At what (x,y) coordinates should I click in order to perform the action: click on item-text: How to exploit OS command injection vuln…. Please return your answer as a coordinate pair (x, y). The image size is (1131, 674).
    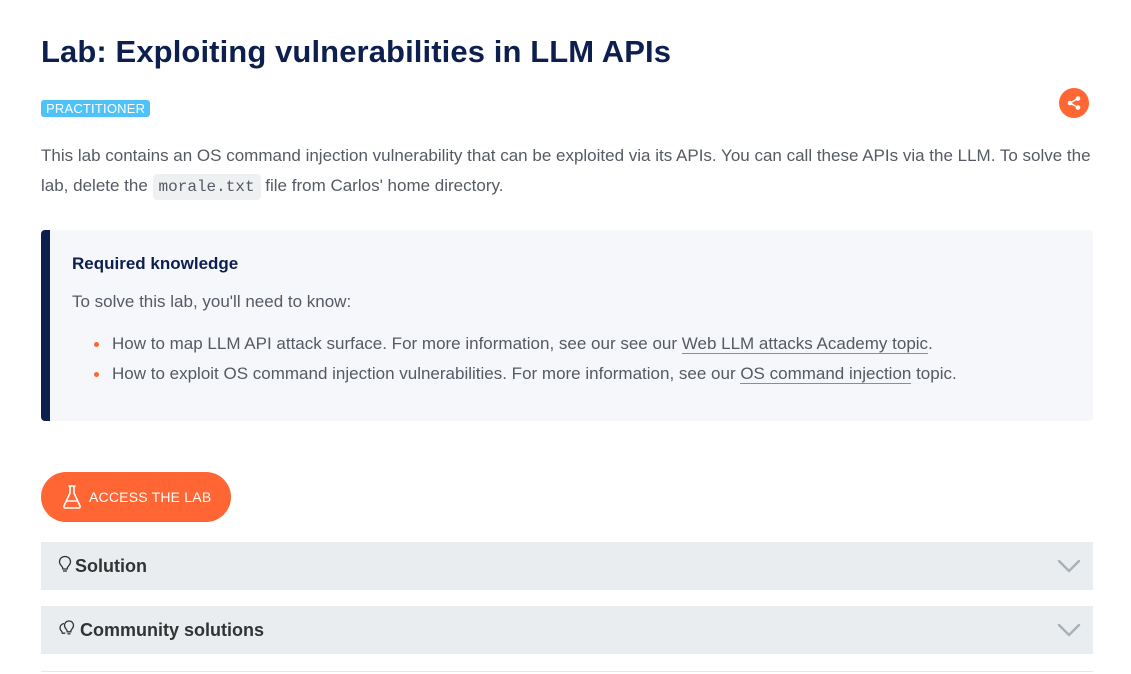
    Looking at the image, I should click on (426, 373).